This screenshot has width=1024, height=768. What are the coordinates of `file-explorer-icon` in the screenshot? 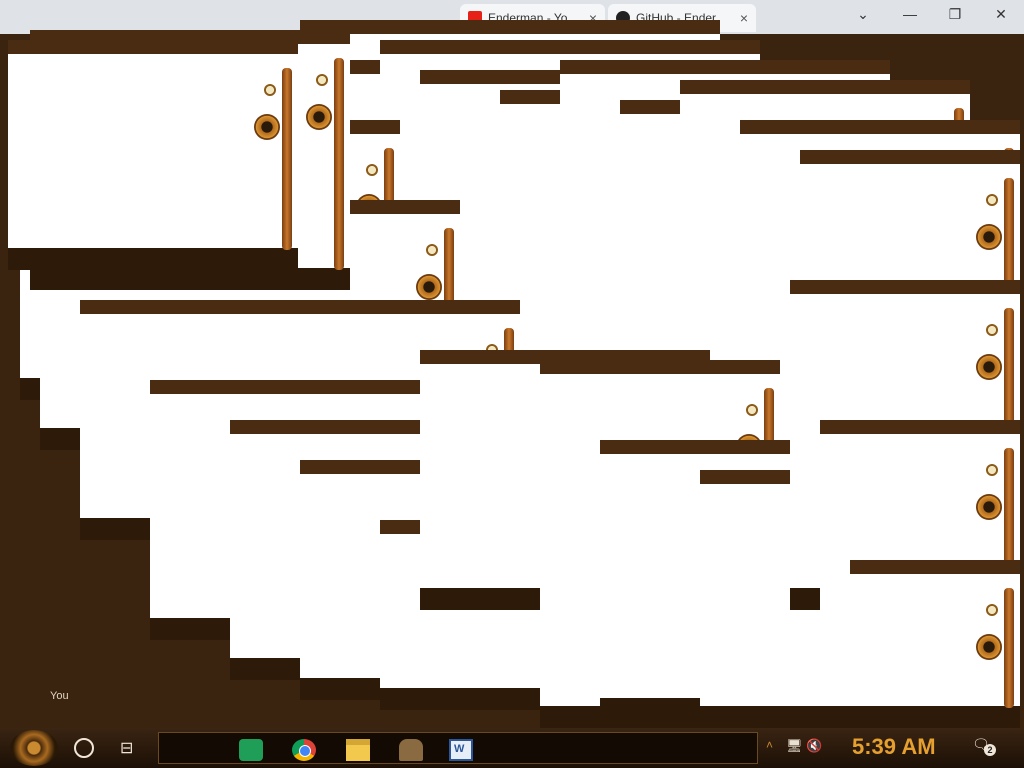 It's located at (358, 750).